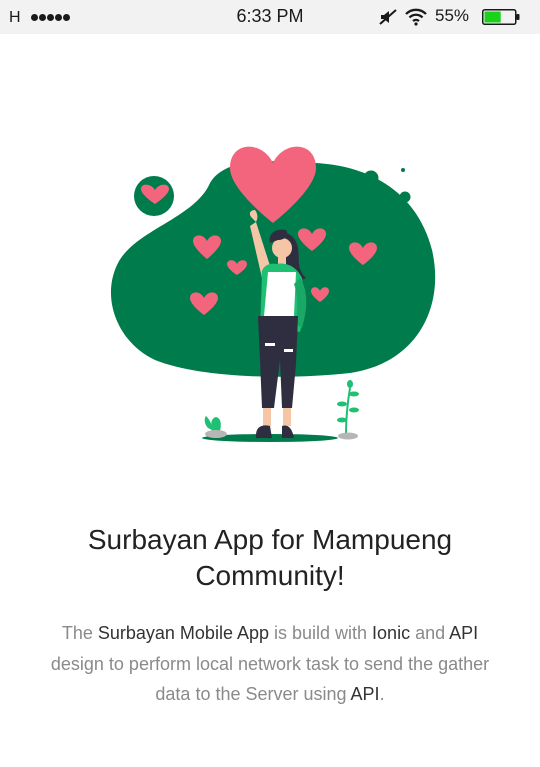 This screenshot has height=767, width=540. Describe the element at coordinates (388, 17) in the screenshot. I see `mute-icon` at that location.